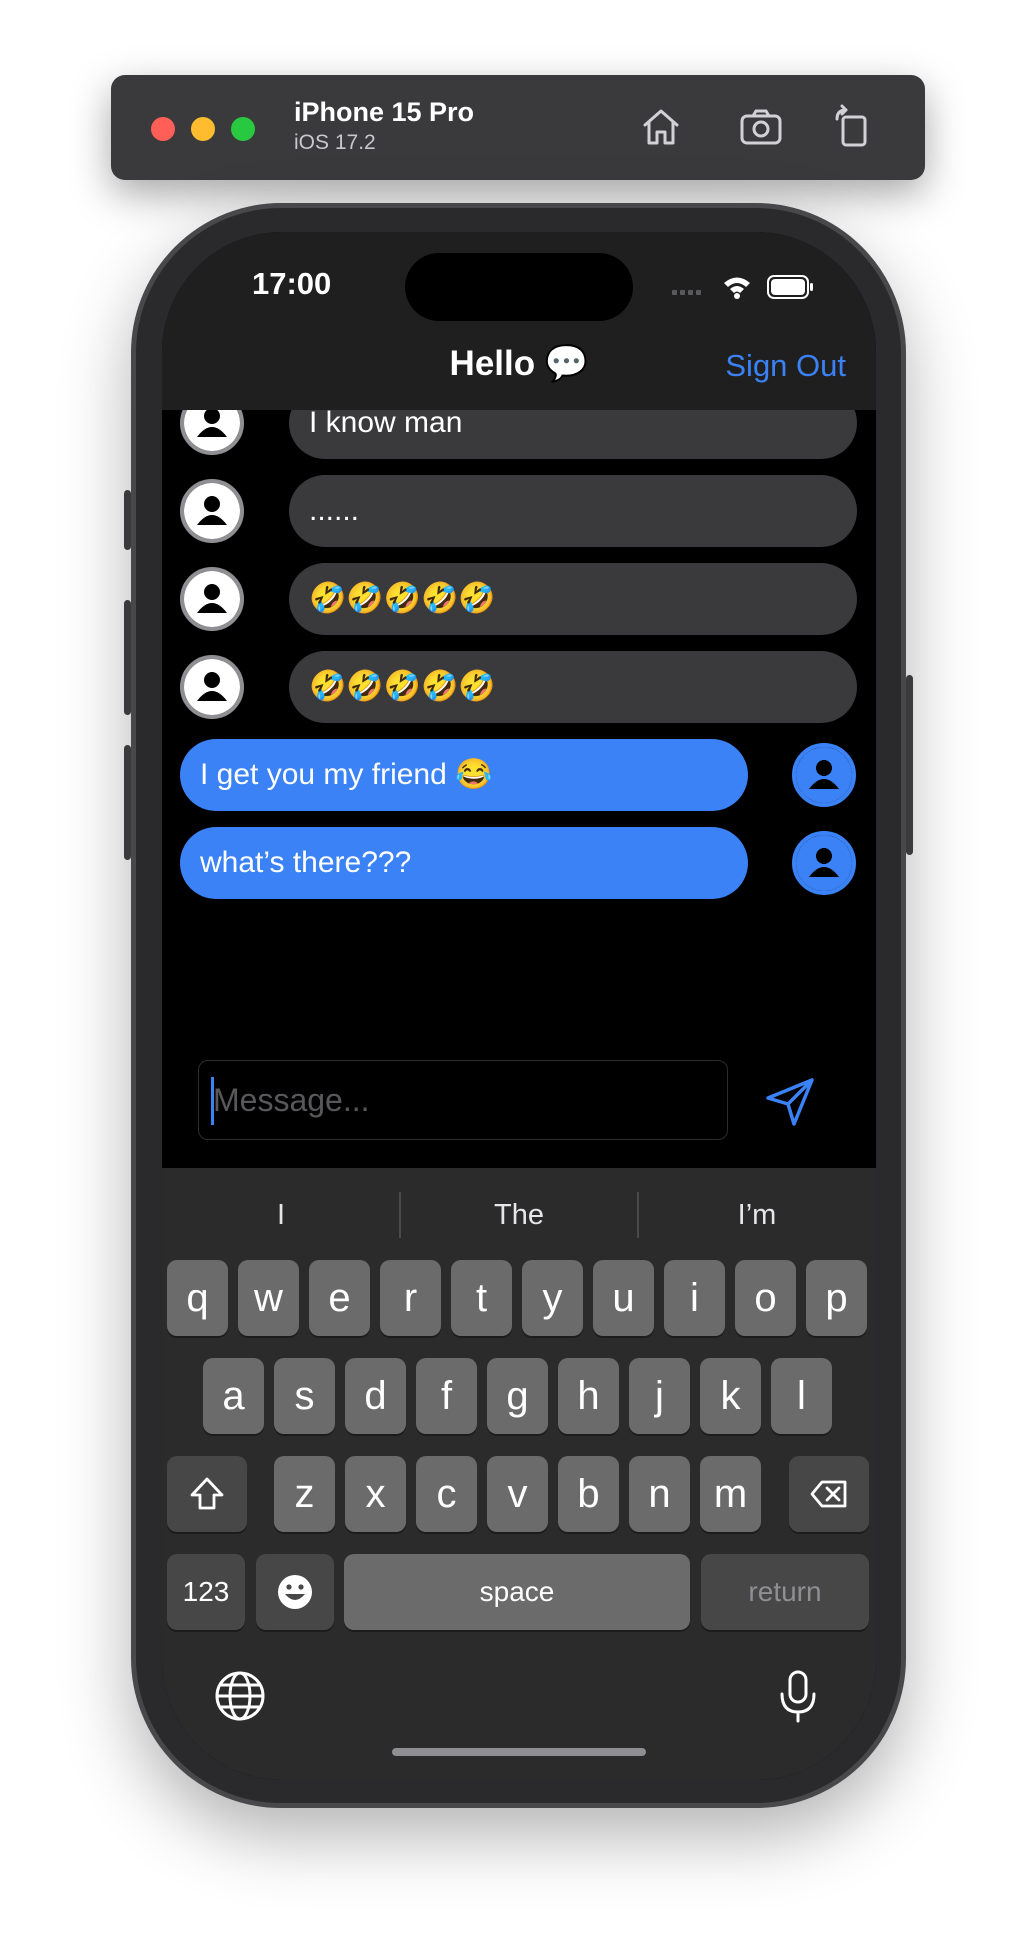 The width and height of the screenshot is (1036, 1960). I want to click on key-k: k, so click(730, 1396).